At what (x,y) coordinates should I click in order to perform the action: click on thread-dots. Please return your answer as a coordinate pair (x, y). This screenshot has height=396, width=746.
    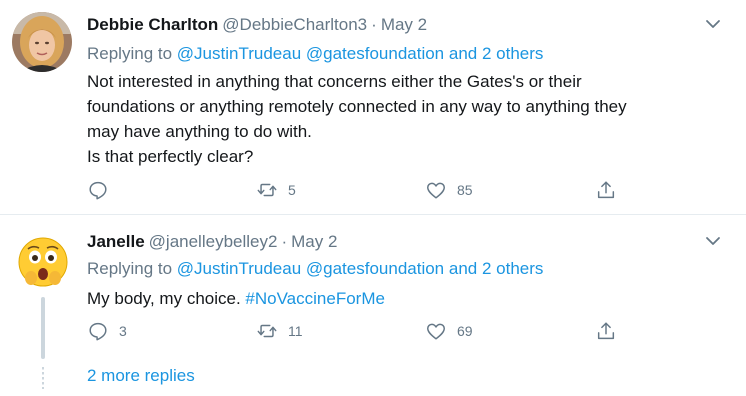
    Looking at the image, I should click on (43, 378).